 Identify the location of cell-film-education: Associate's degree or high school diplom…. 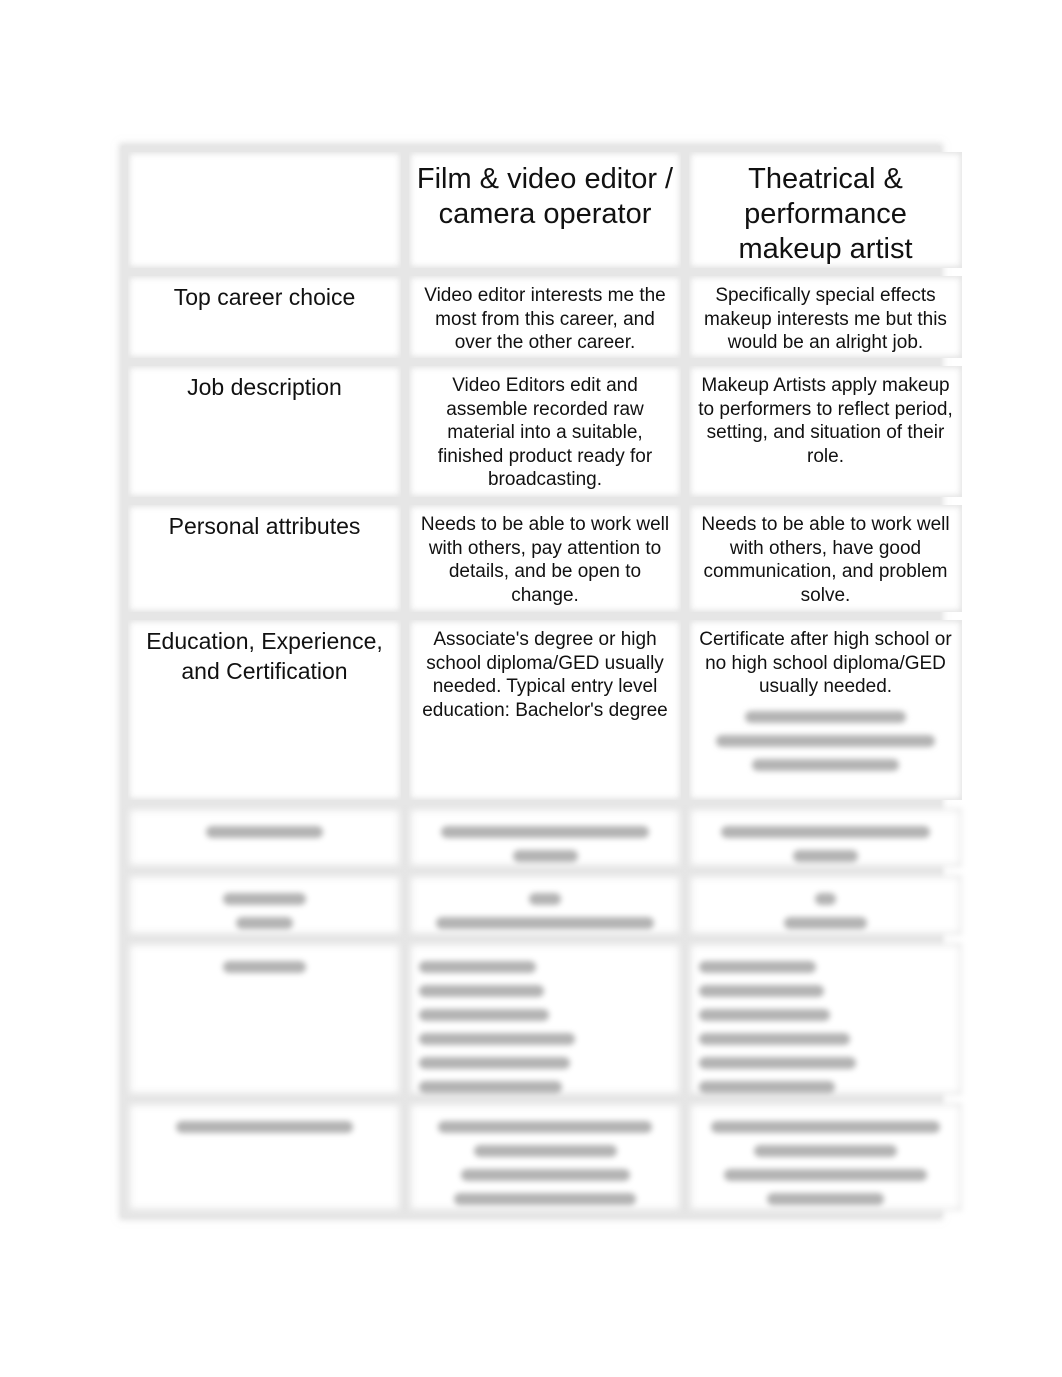
(545, 710).